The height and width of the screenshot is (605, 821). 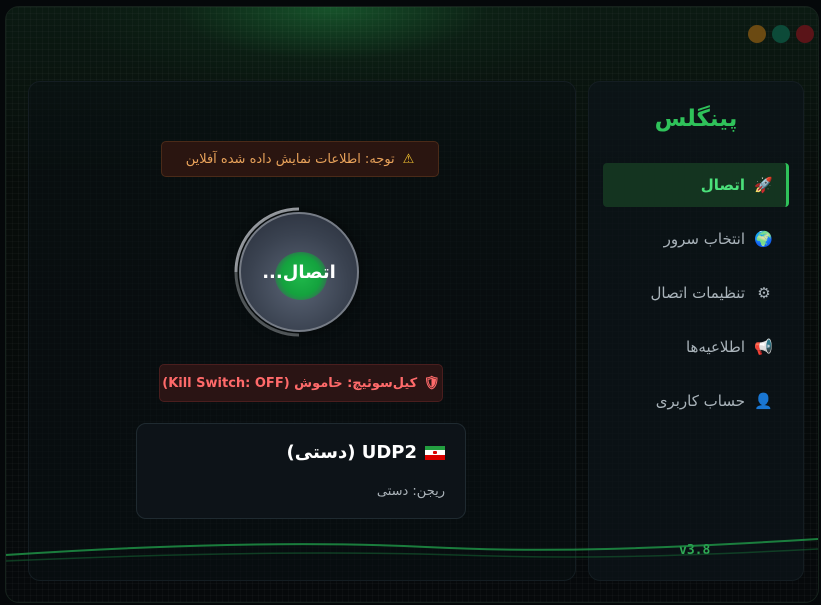 What do you see at coordinates (290, 383) in the screenshot?
I see `kill-switch-text: کیل‌سوئیچ: خاموش (Kill Switch: OFF)` at bounding box center [290, 383].